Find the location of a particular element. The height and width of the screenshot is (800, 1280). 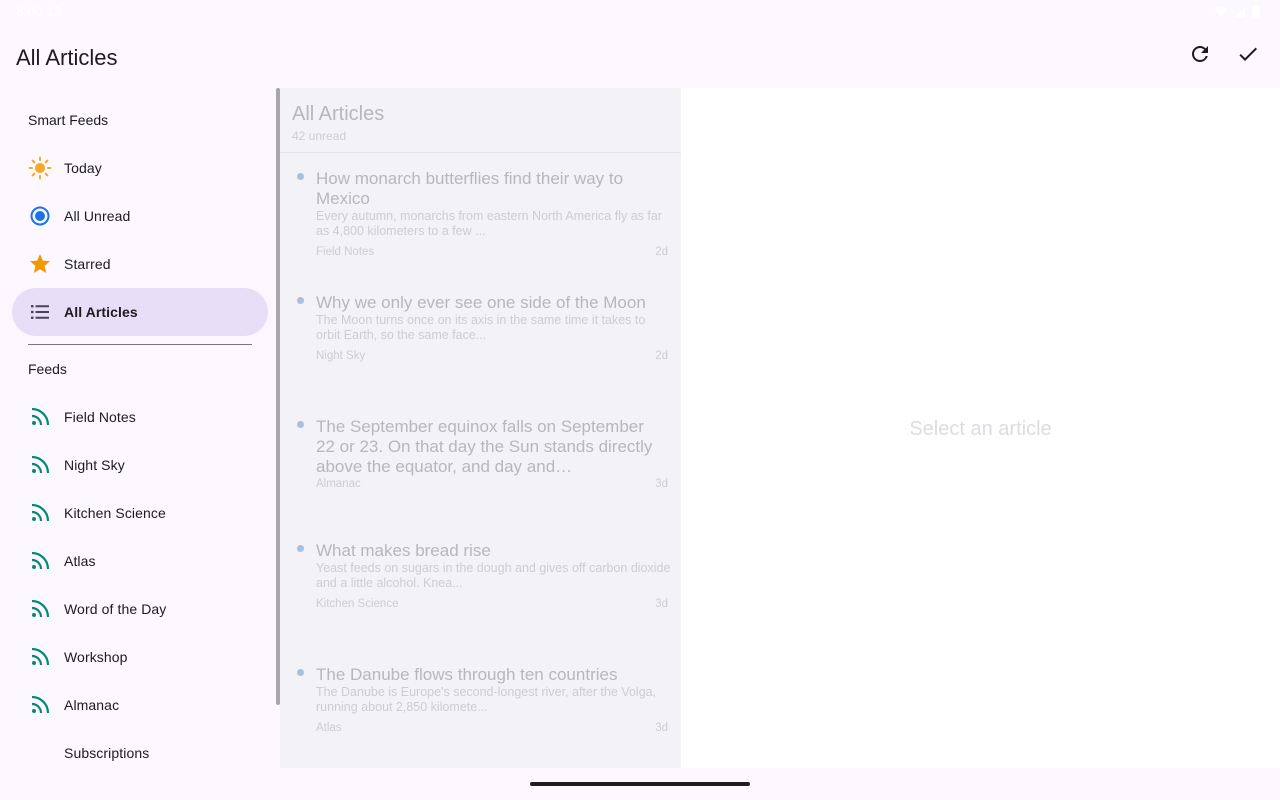

sidebar-item-label: Word of the Day is located at coordinates (115, 609).